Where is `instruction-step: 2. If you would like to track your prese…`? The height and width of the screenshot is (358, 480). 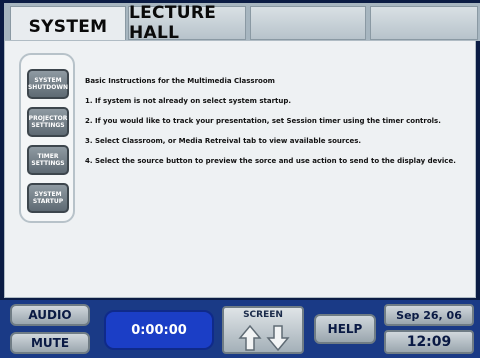
instruction-step: 2. If you would like to track your prese… is located at coordinates (263, 121).